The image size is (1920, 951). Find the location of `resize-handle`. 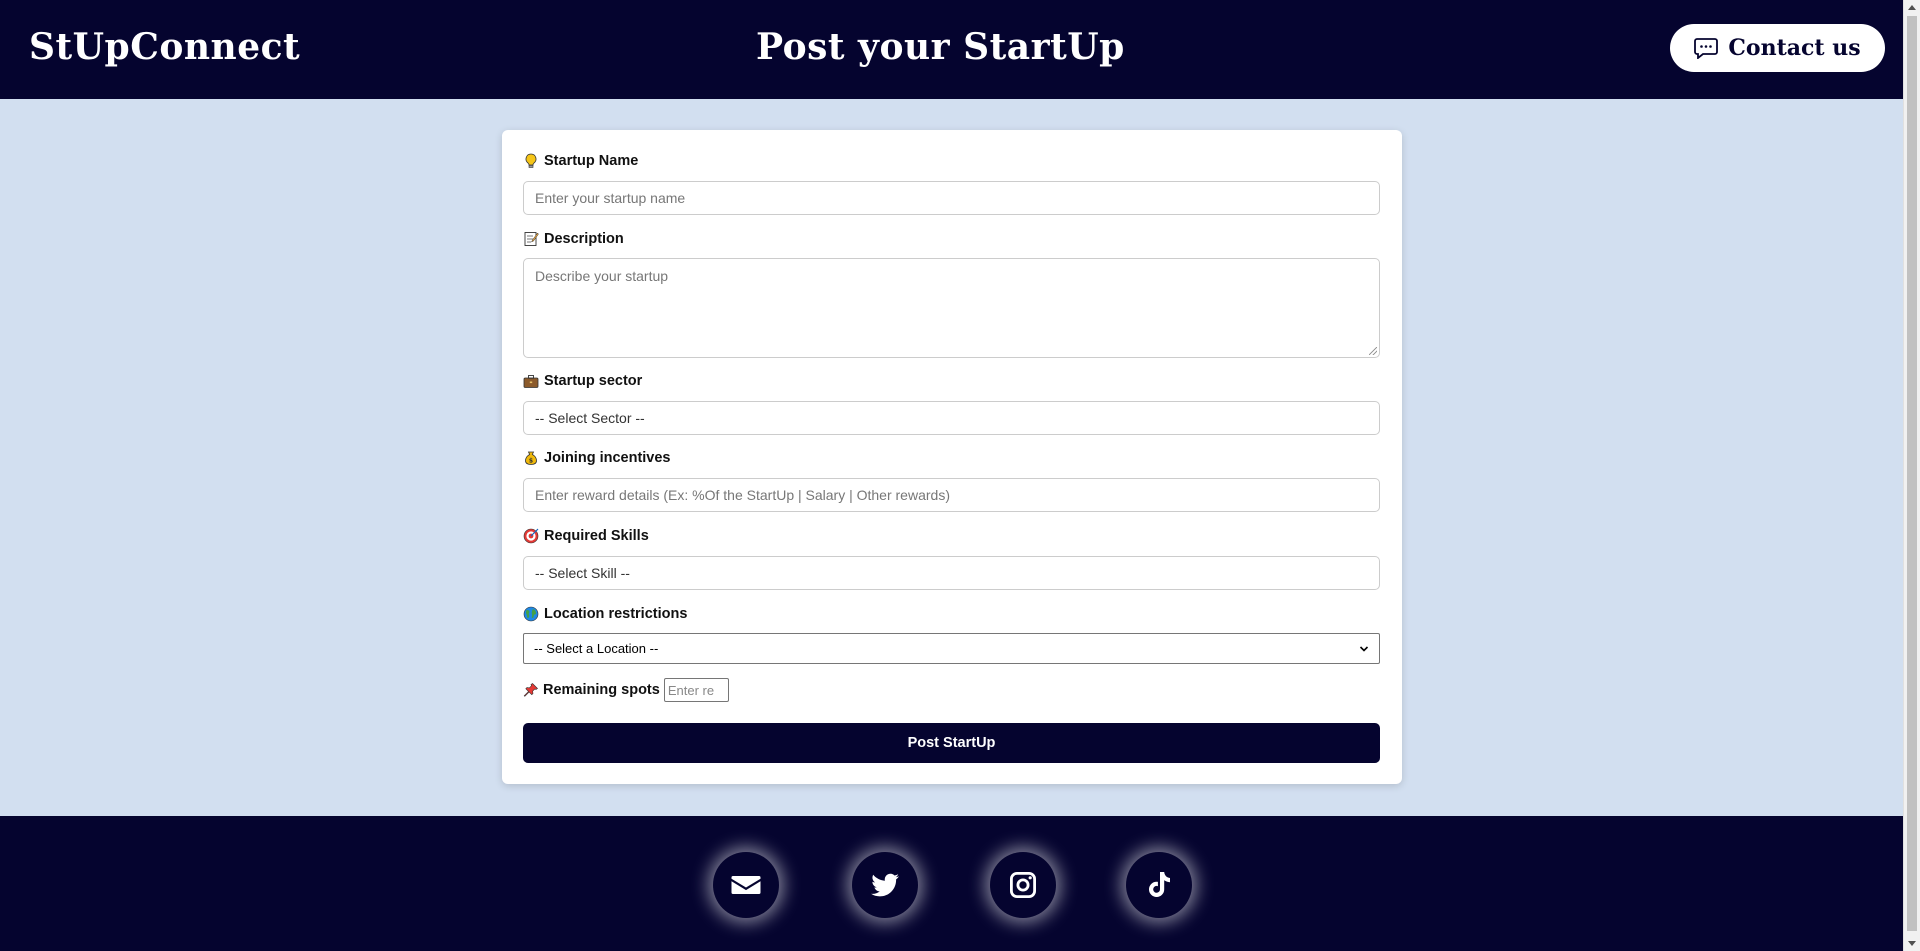

resize-handle is located at coordinates (1373, 351).